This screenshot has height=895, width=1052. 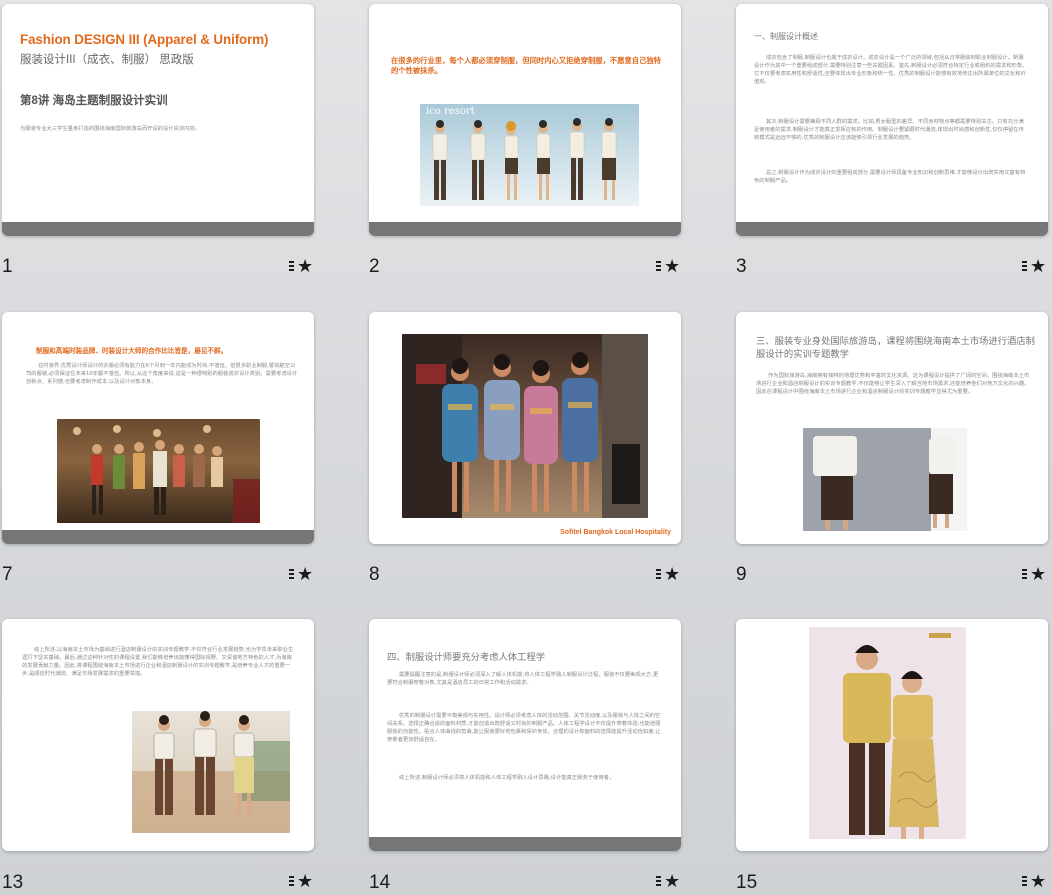 I want to click on slide-number-1: 1, so click(x=7, y=266).